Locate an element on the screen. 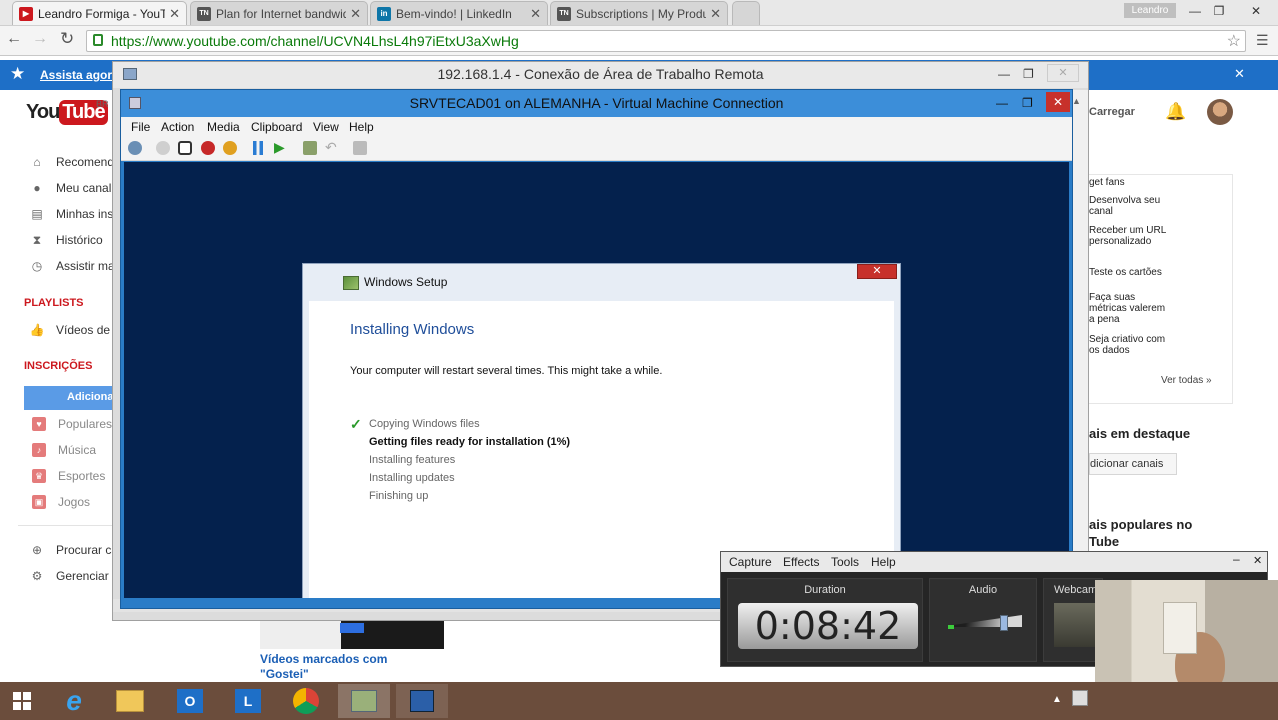 This screenshot has height=720, width=1278. popular-icon: ♥ is located at coordinates (39, 424).